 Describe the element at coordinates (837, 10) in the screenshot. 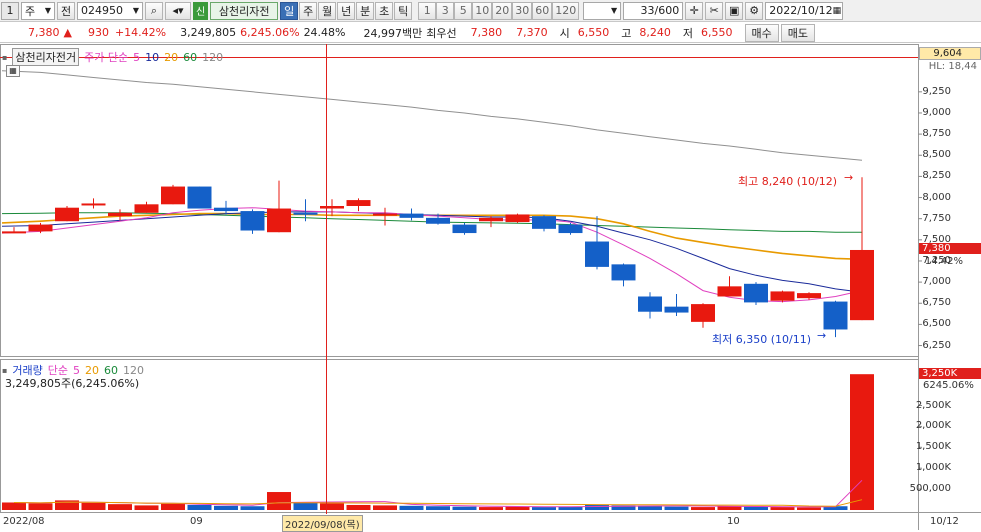

I see `calendar-icon: ▦` at that location.